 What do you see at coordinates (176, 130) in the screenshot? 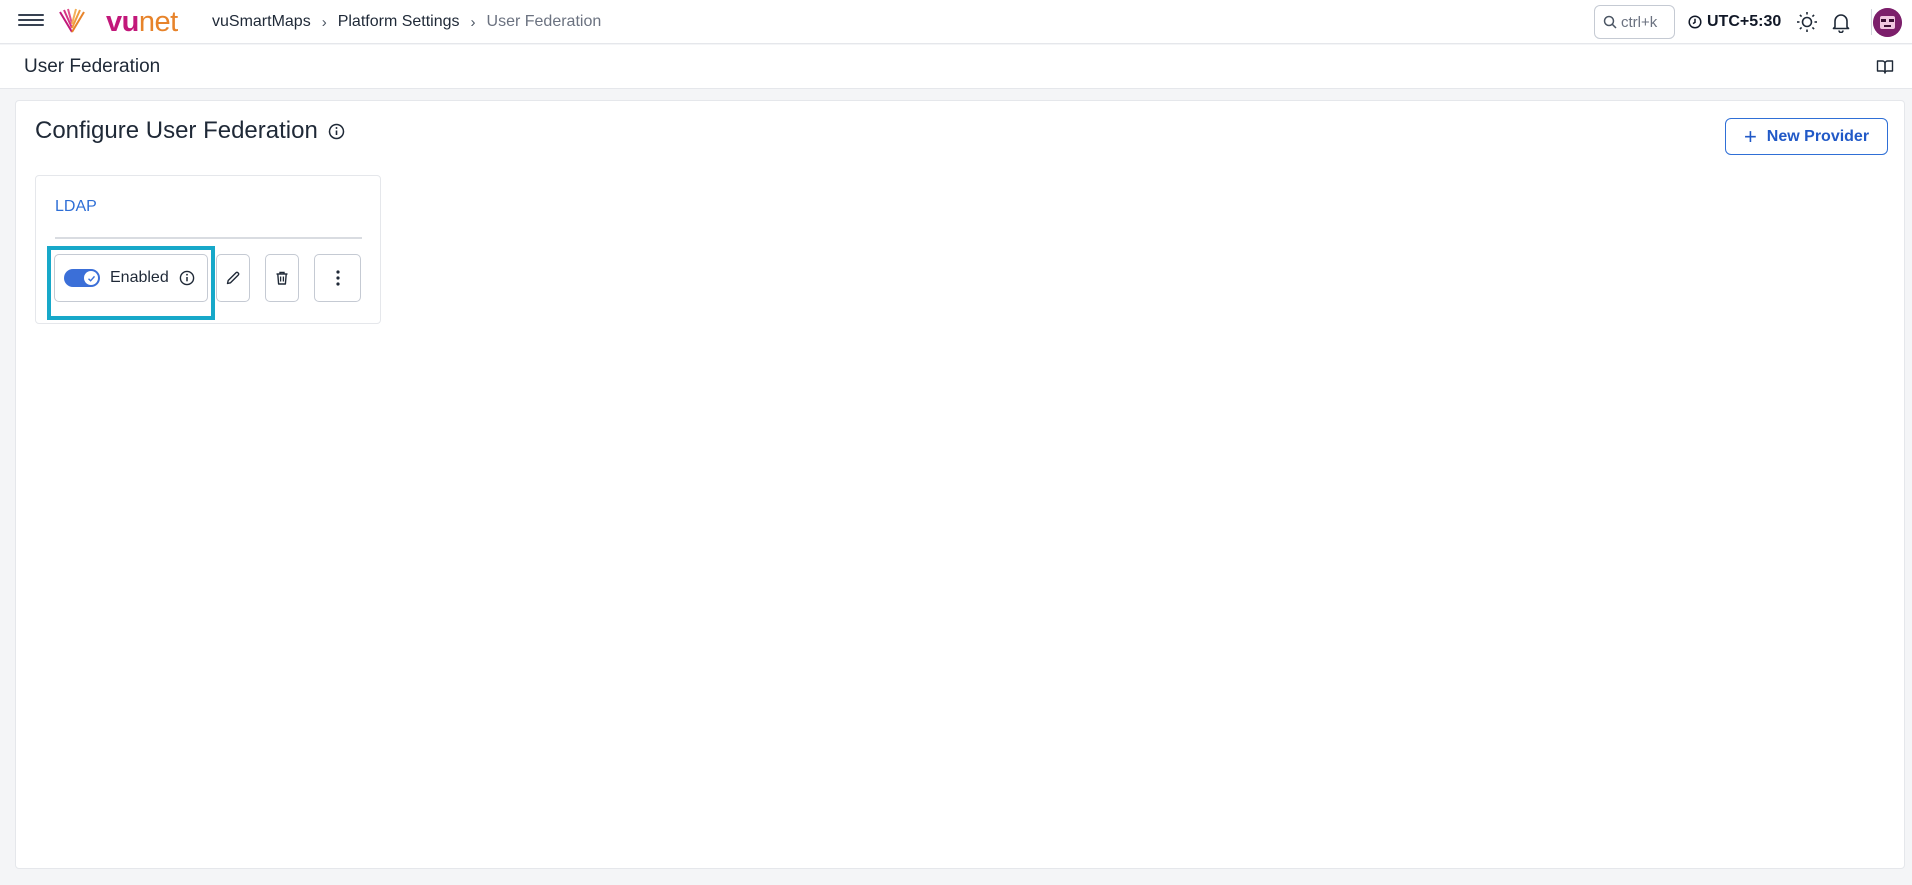
I see `panel-title-text: Configure User Federation` at bounding box center [176, 130].